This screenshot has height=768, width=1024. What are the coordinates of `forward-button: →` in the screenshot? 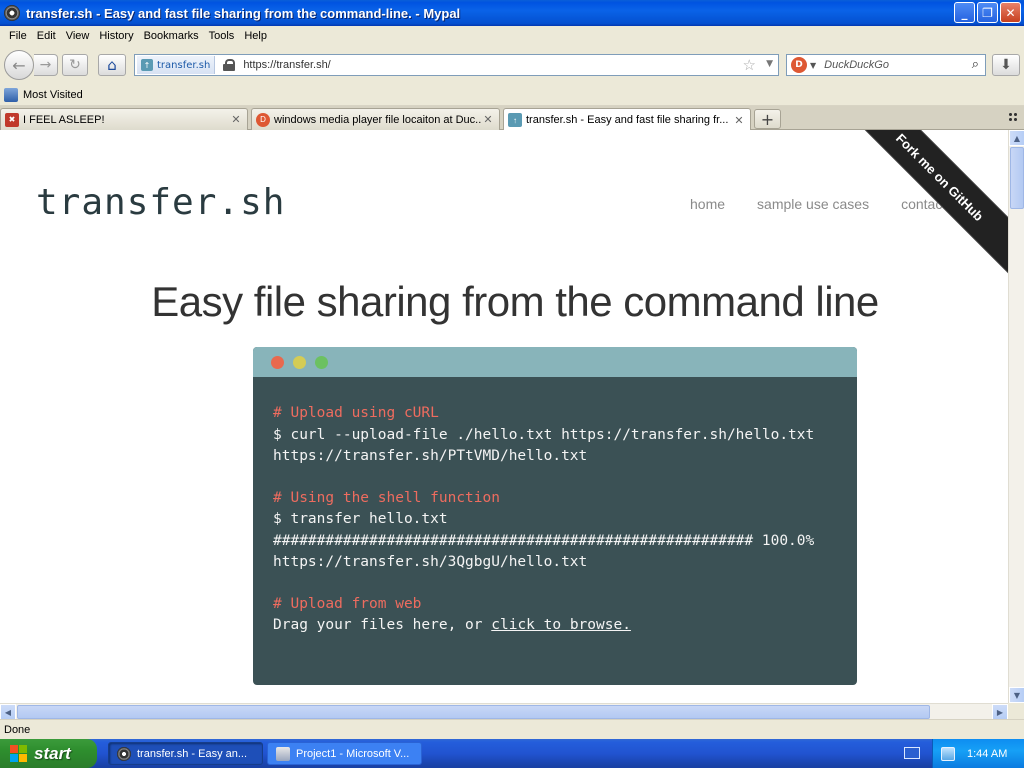 It's located at (46, 65).